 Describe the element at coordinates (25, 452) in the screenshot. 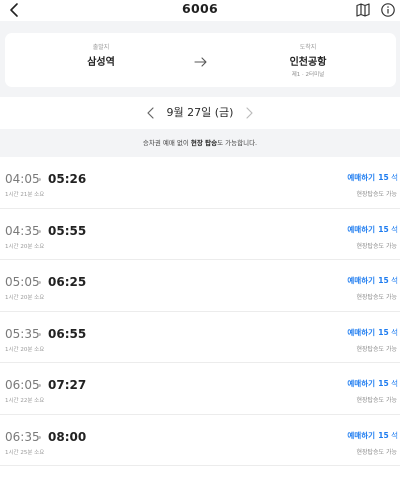

I see `travel-duration: 1시간 25분 소요` at that location.